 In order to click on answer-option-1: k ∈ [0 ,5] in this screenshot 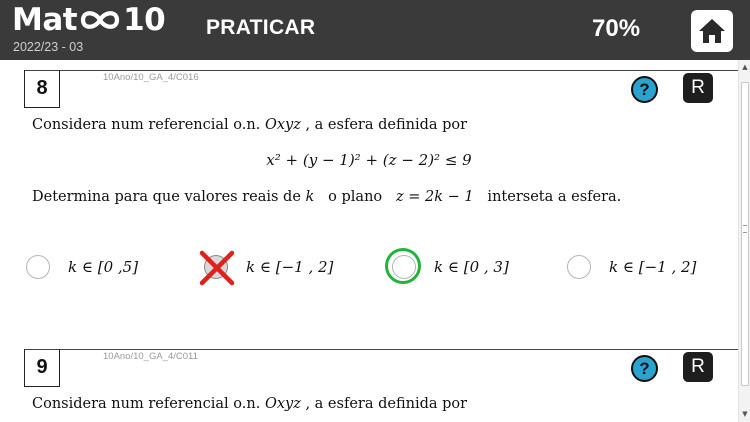, I will do `click(82, 267)`.